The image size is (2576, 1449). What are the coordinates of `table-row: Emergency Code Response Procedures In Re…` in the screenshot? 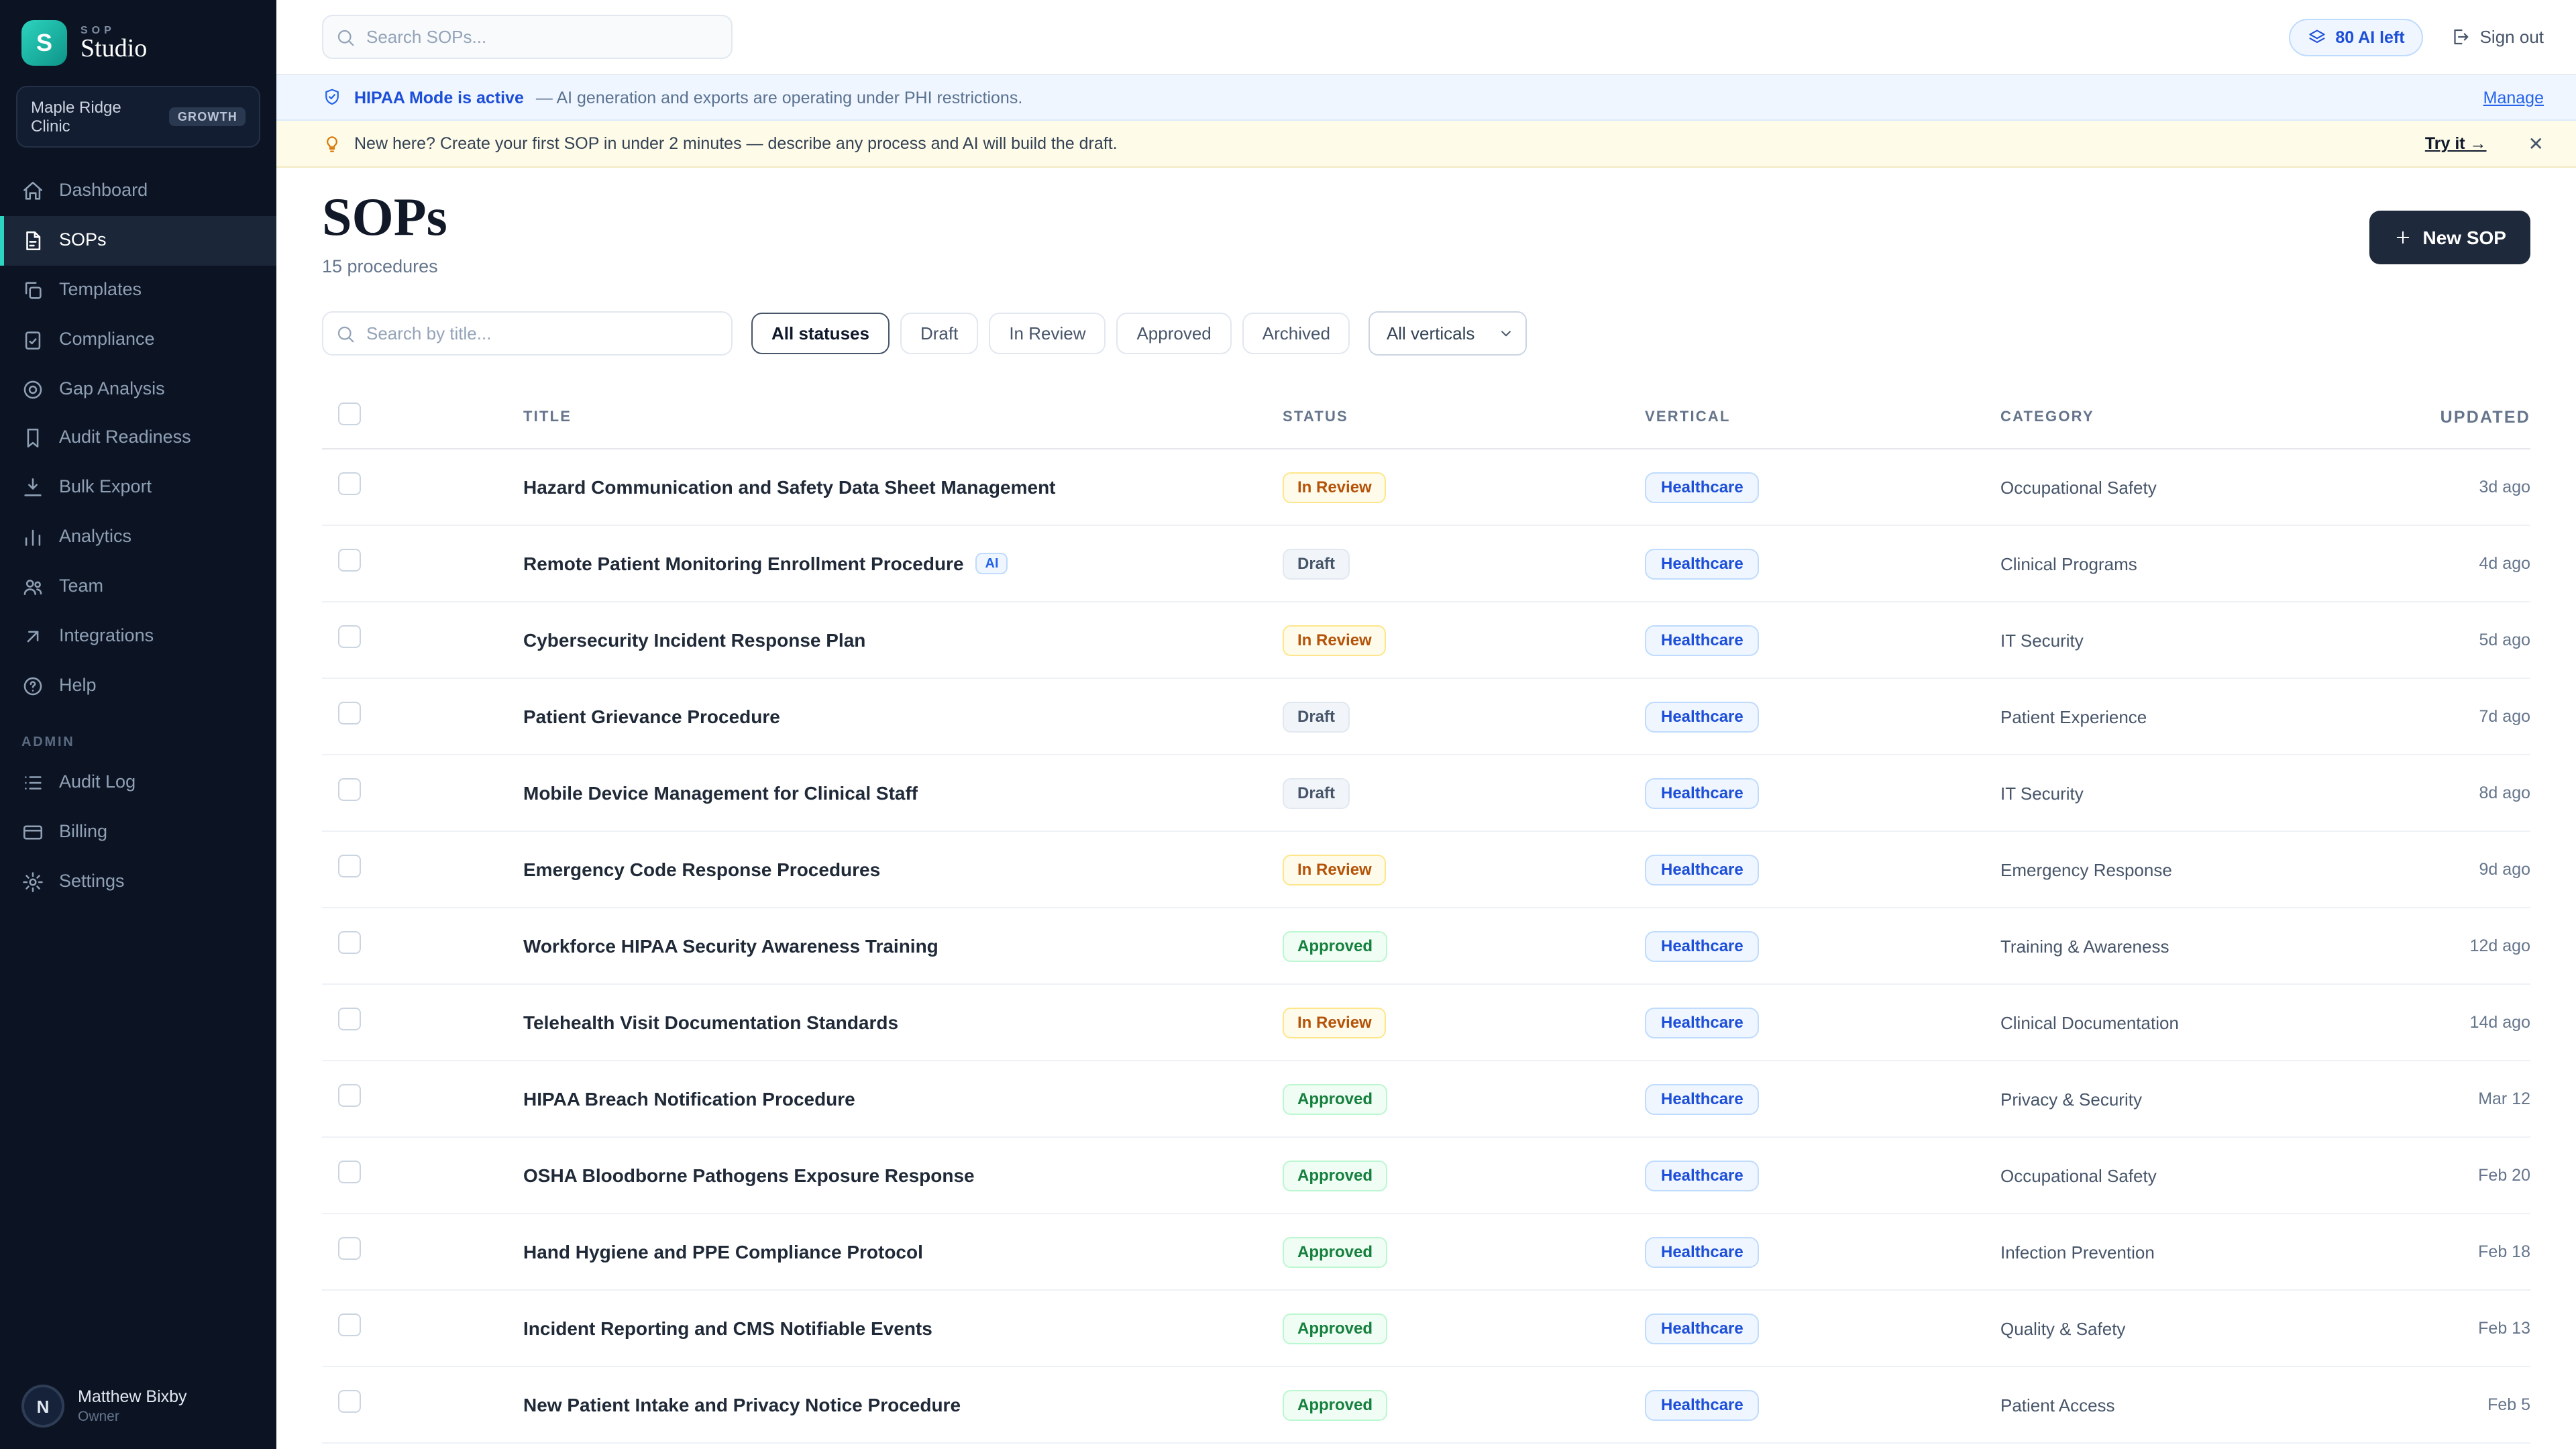 It's located at (1426, 870).